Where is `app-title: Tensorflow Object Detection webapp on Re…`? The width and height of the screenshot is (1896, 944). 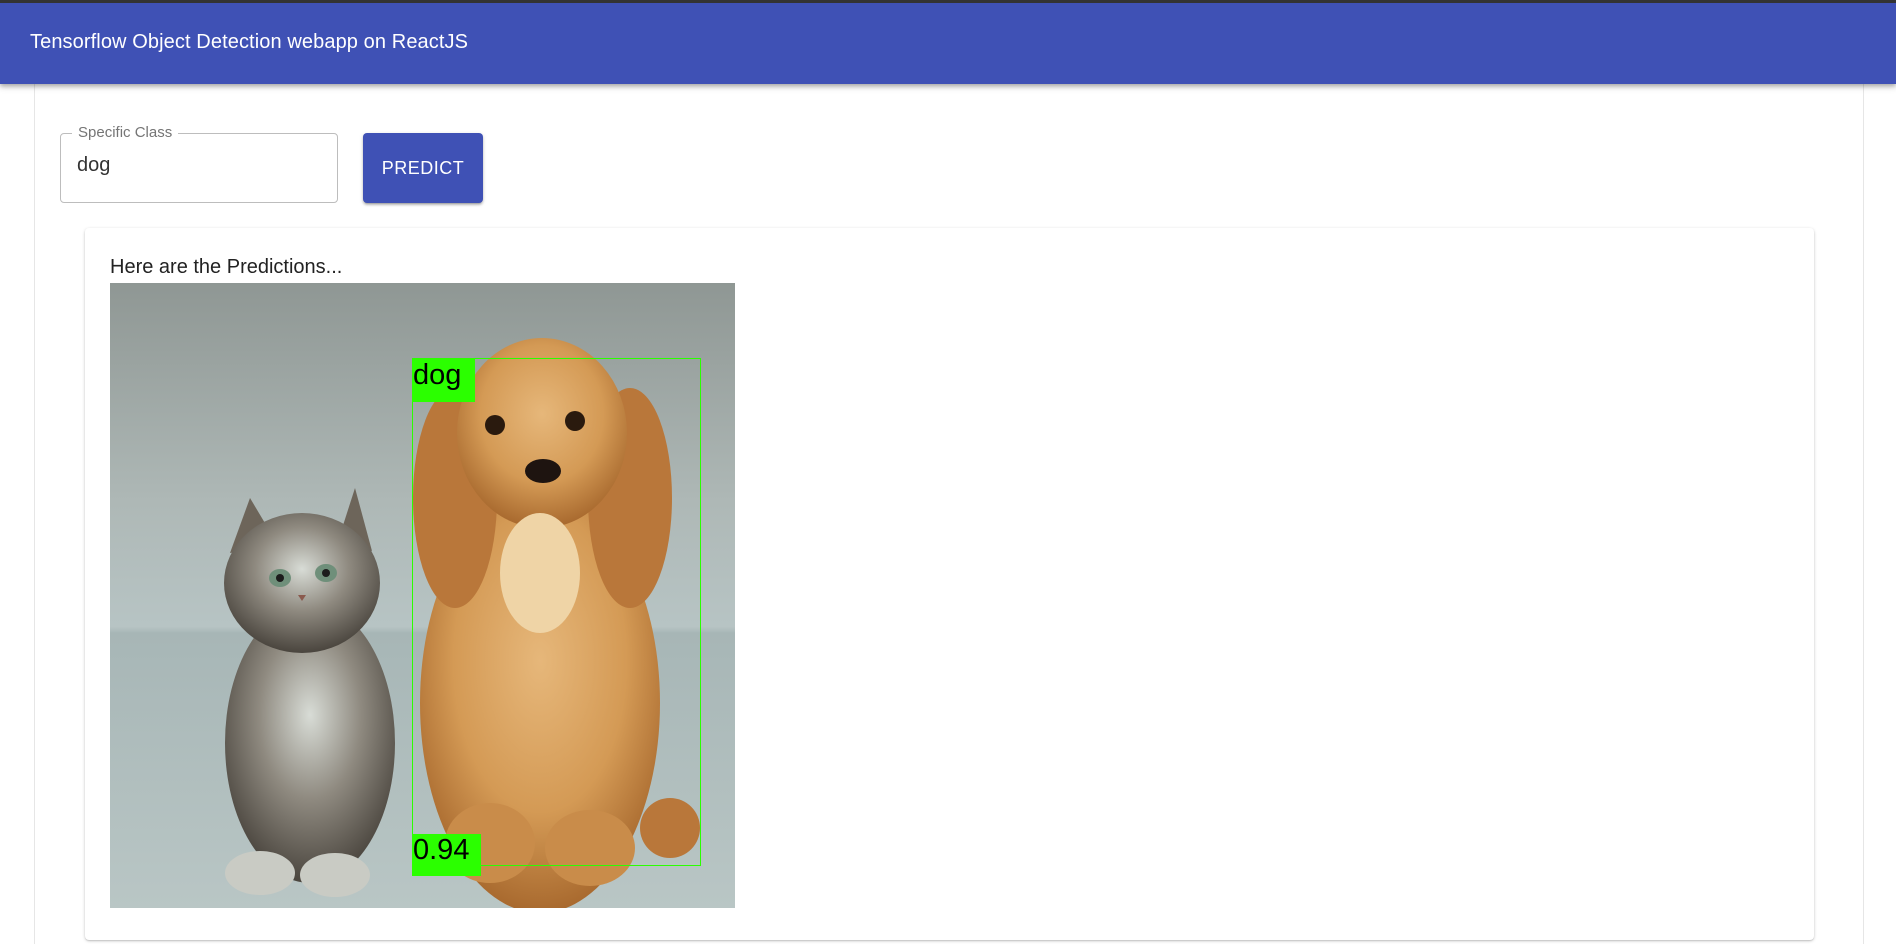
app-title: Tensorflow Object Detection webapp on Re… is located at coordinates (249, 42).